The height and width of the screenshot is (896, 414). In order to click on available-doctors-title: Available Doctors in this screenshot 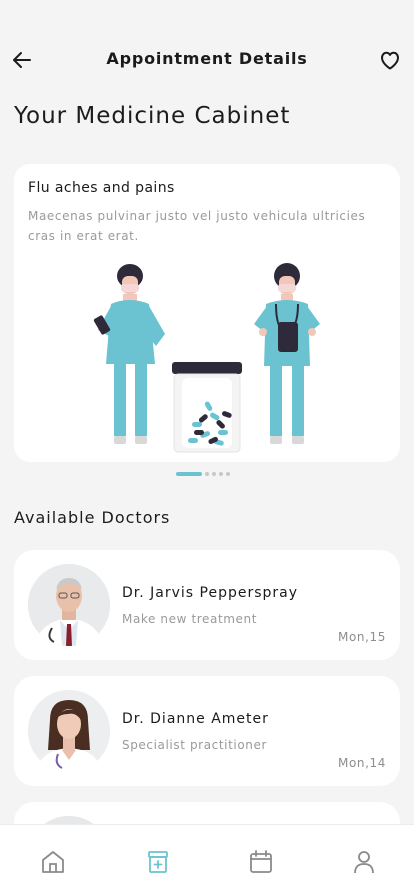, I will do `click(92, 517)`.